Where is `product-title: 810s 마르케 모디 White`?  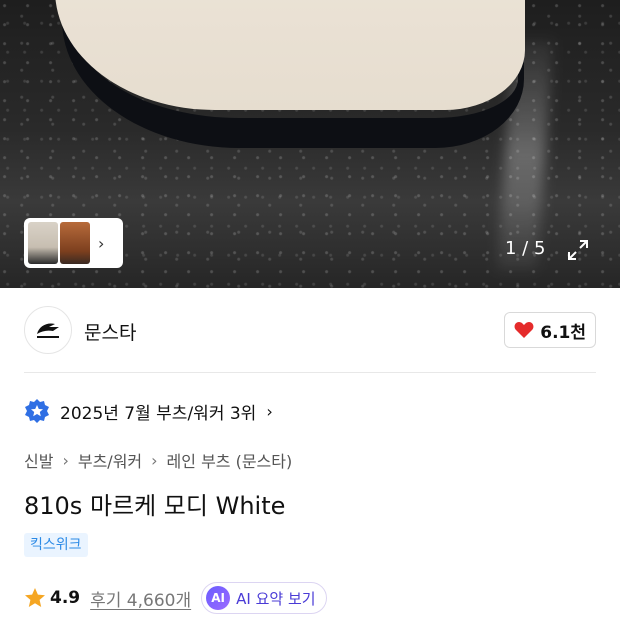 product-title: 810s 마르케 모디 White is located at coordinates (155, 506).